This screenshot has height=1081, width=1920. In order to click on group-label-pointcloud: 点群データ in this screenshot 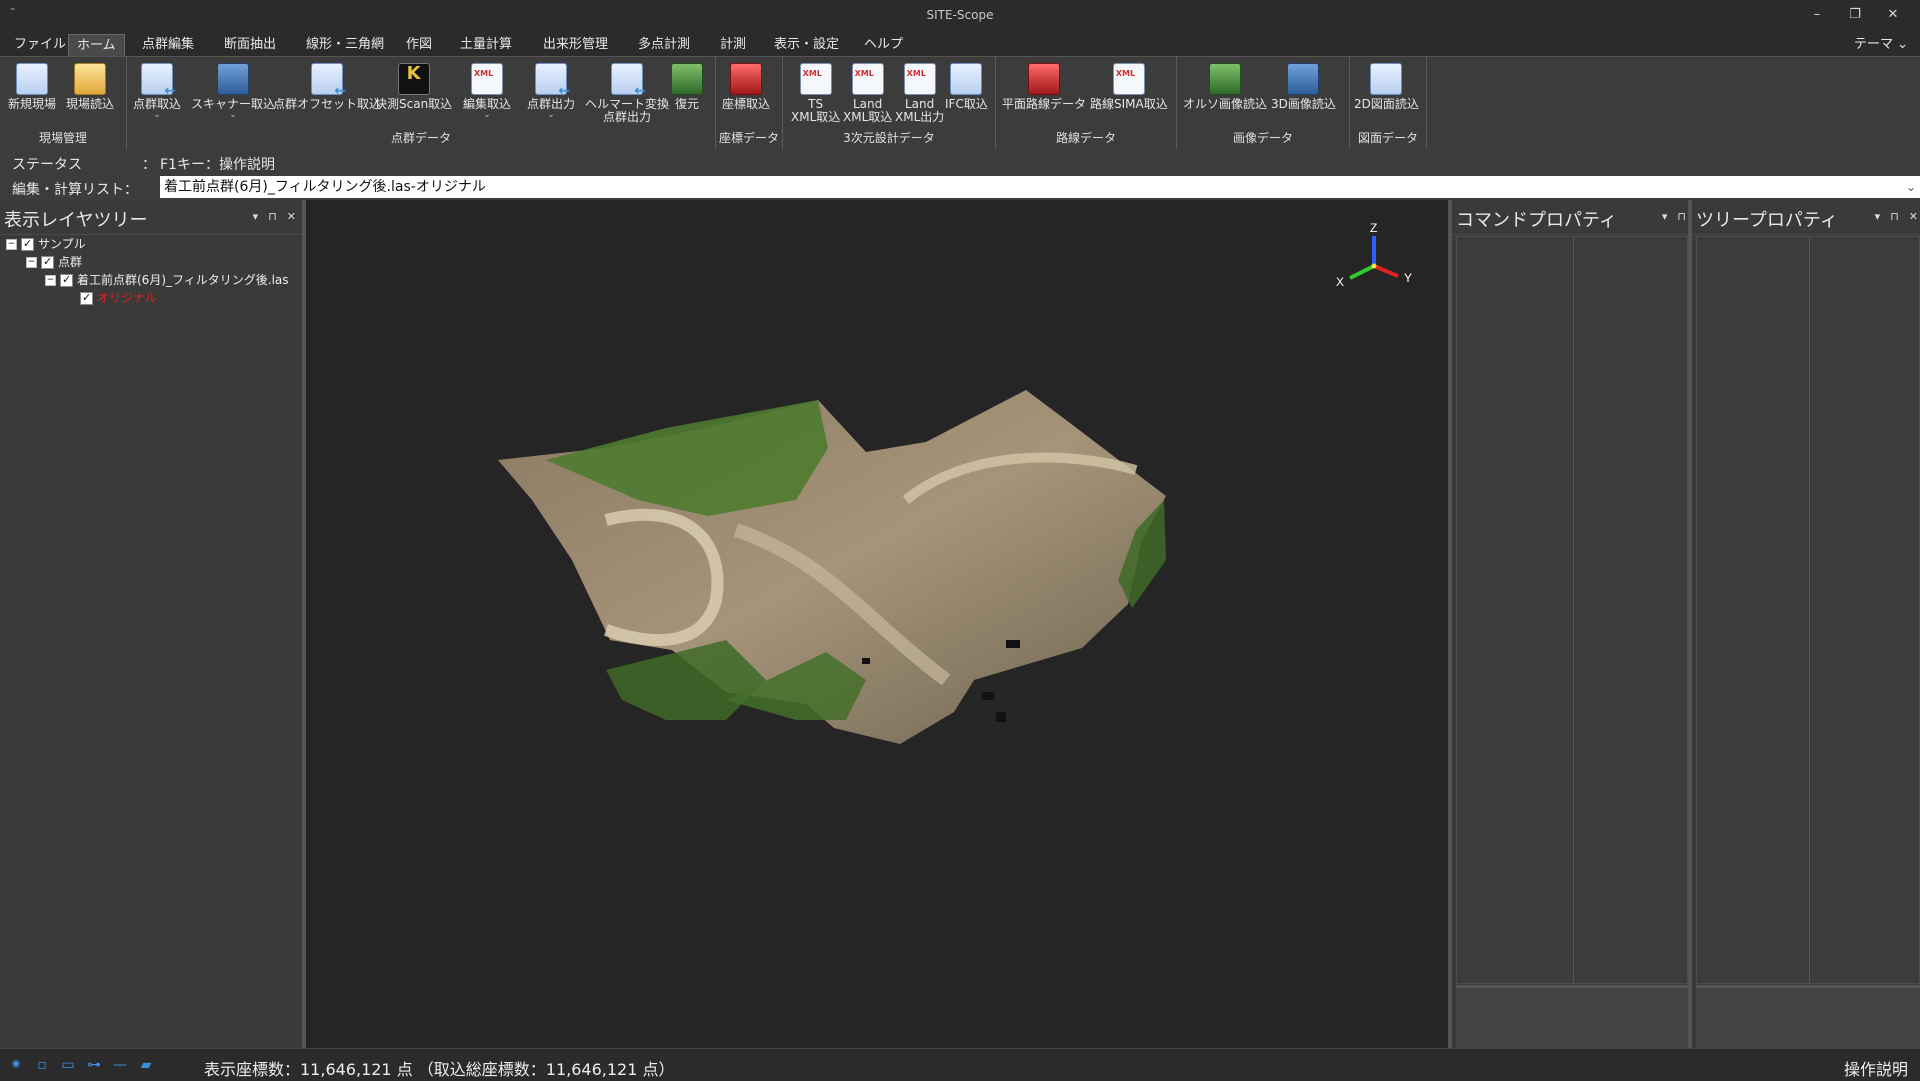, I will do `click(420, 138)`.